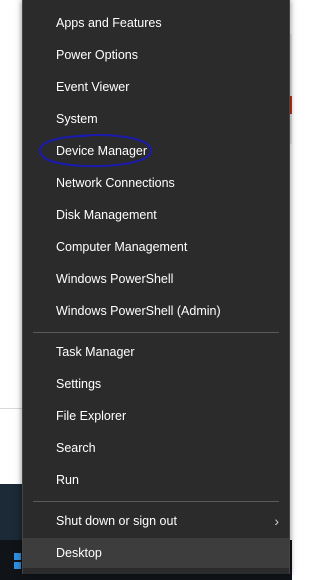 This screenshot has height=580, width=320. Describe the element at coordinates (156, 87) in the screenshot. I see `menu-item-event-viewer: Event Viewer` at that location.